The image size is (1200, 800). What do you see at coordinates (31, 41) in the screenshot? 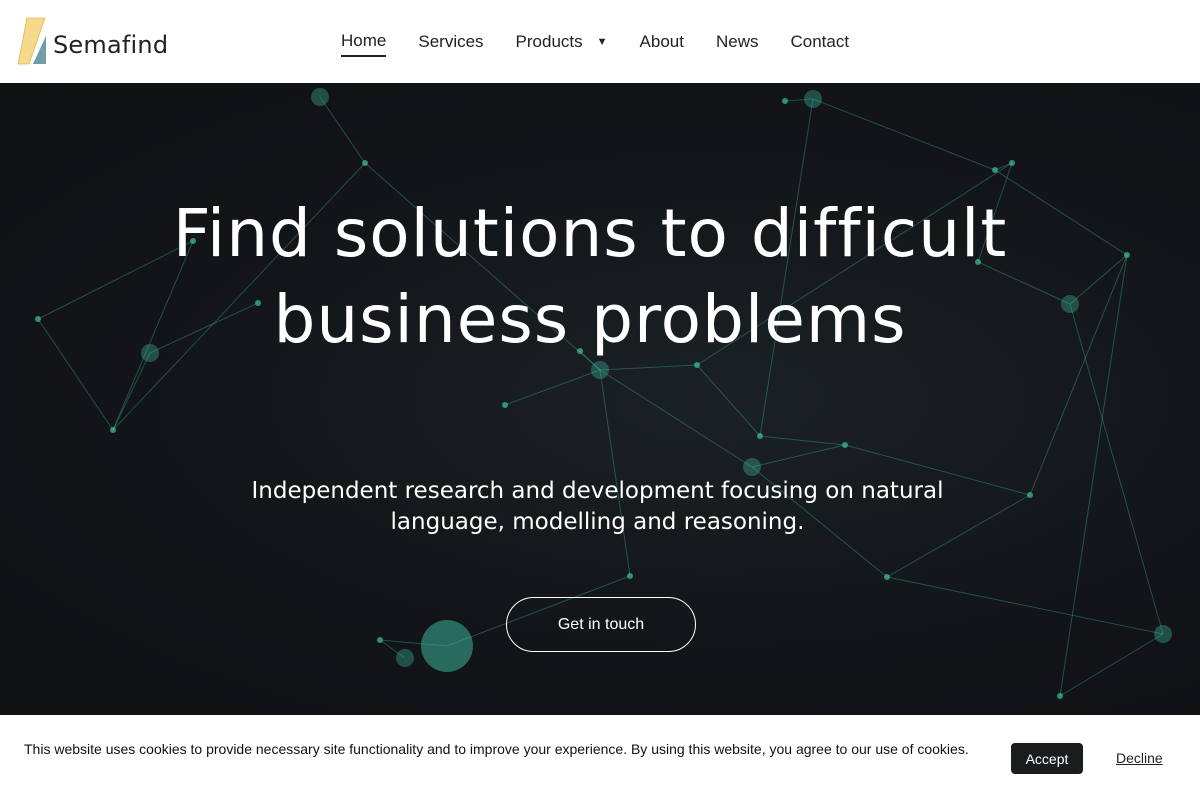
I see `logo-mark-icon` at bounding box center [31, 41].